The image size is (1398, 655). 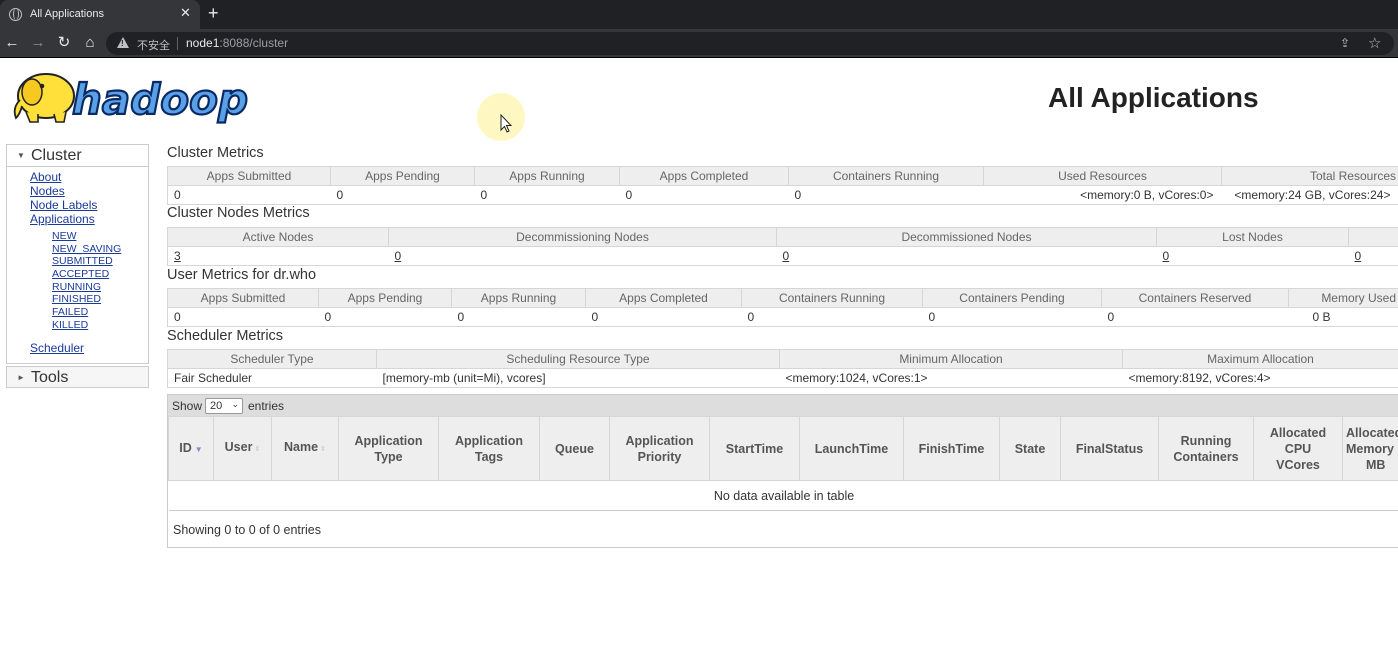 I want to click on sidebar-state-new-saving: NEW_SAVING, so click(x=86, y=249).